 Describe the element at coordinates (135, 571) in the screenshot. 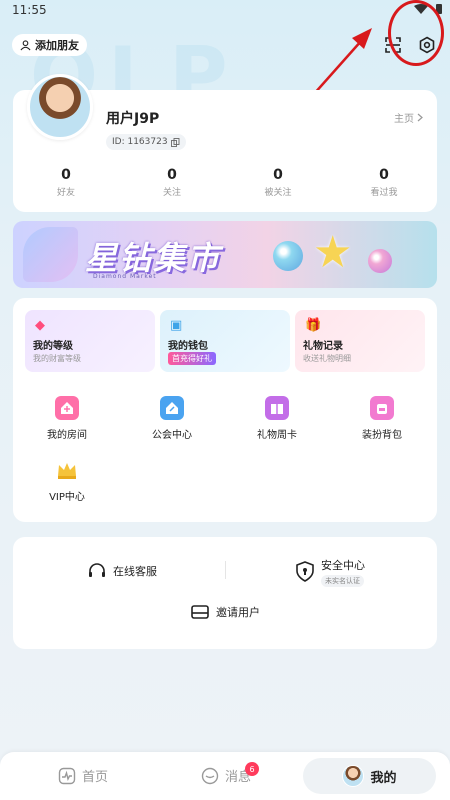

I see `online-support-label: 在线客服` at that location.